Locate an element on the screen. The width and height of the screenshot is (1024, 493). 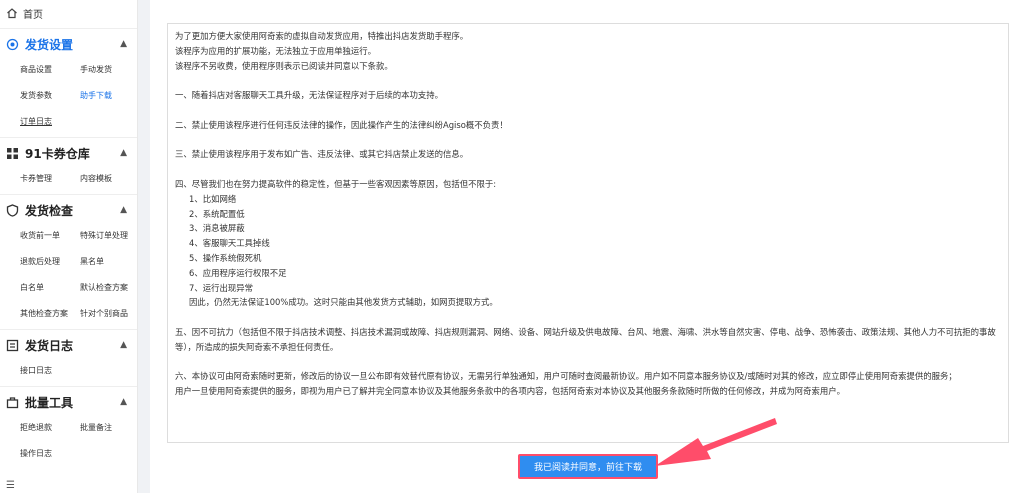
terms-intro-line: 该程序为应用的扩展功能，无法独立于应用单独运行。 is located at coordinates (275, 50).